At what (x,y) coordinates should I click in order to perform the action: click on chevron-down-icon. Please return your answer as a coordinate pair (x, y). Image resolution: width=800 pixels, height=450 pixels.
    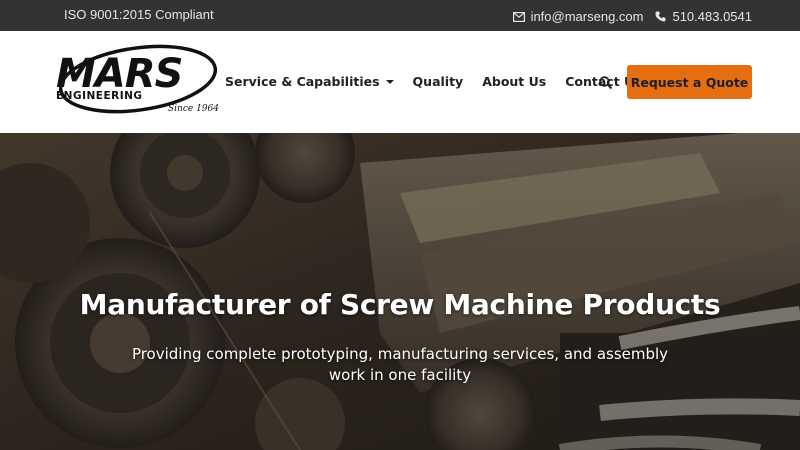
    Looking at the image, I should click on (389, 81).